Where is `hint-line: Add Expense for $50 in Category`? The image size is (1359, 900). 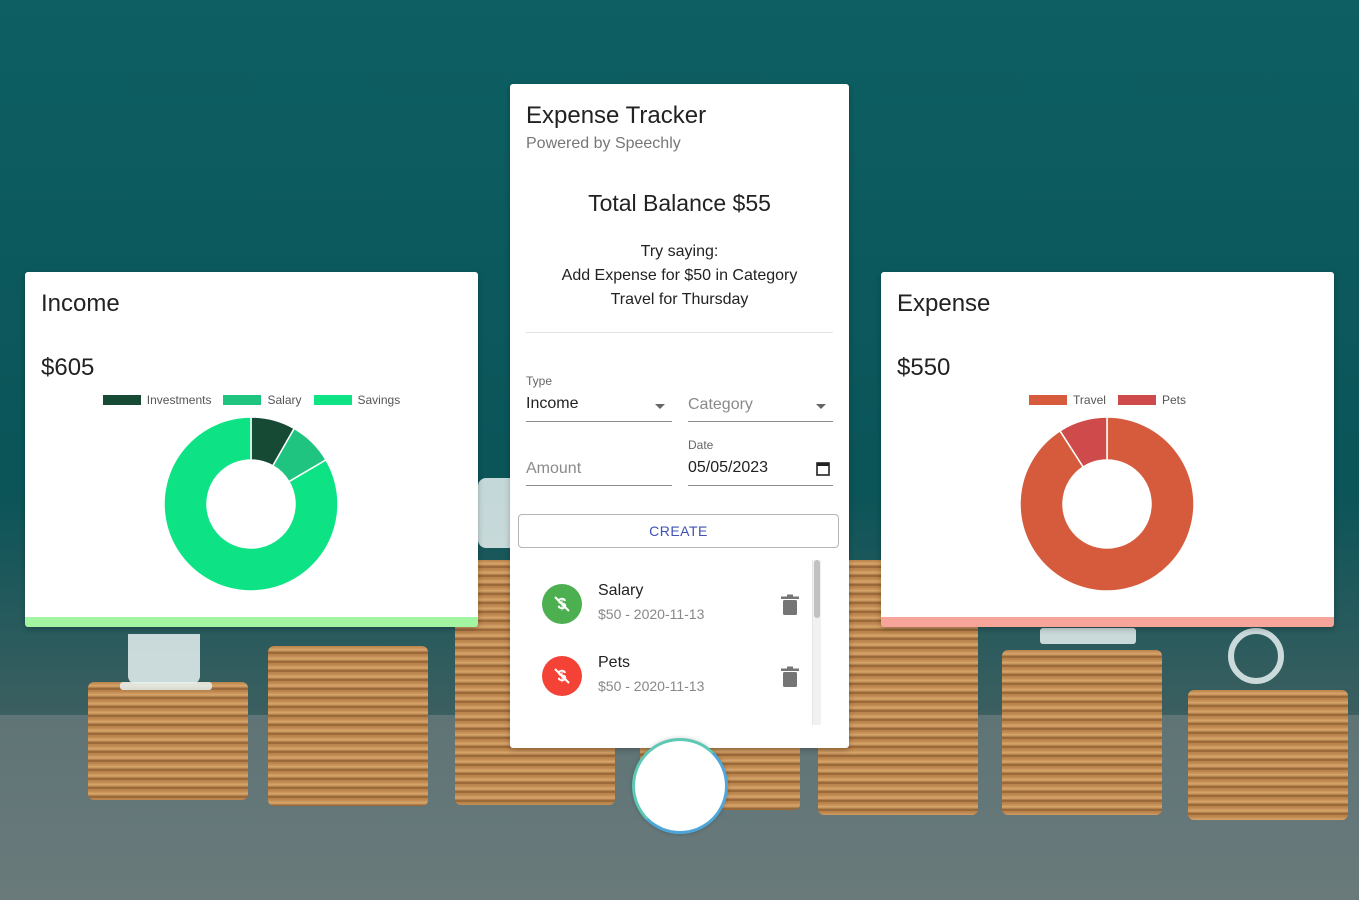 hint-line: Add Expense for $50 in Category is located at coordinates (679, 275).